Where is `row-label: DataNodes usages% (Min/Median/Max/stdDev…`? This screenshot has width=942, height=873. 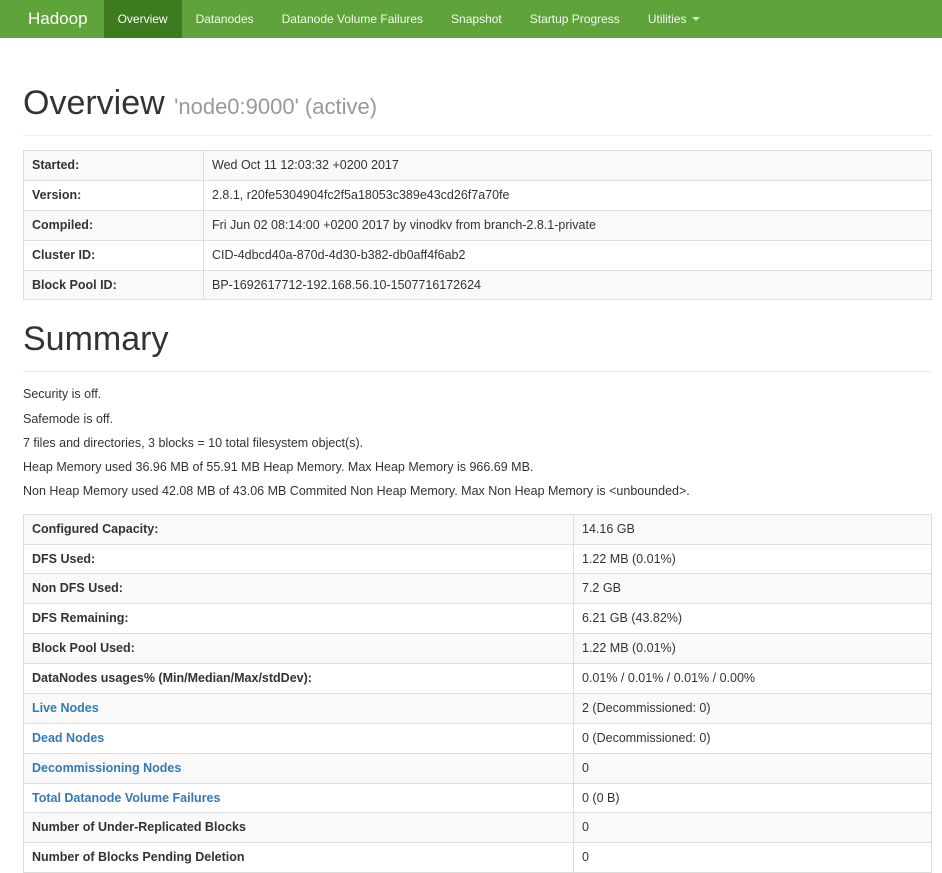 row-label: DataNodes usages% (Min/Median/Max/stdDev… is located at coordinates (298, 678).